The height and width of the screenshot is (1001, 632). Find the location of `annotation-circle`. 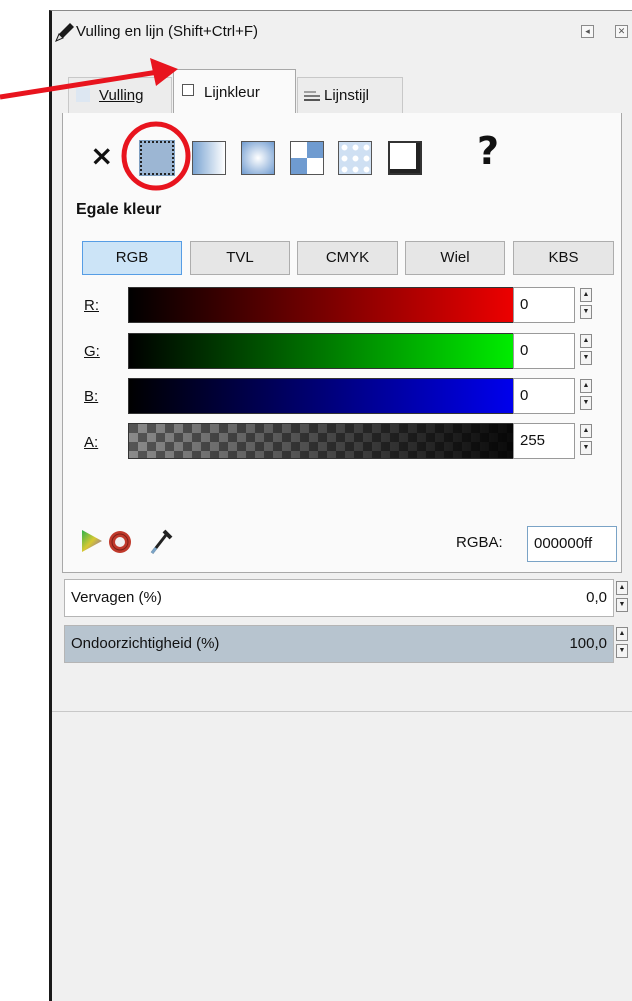

annotation-circle is located at coordinates (156, 156).